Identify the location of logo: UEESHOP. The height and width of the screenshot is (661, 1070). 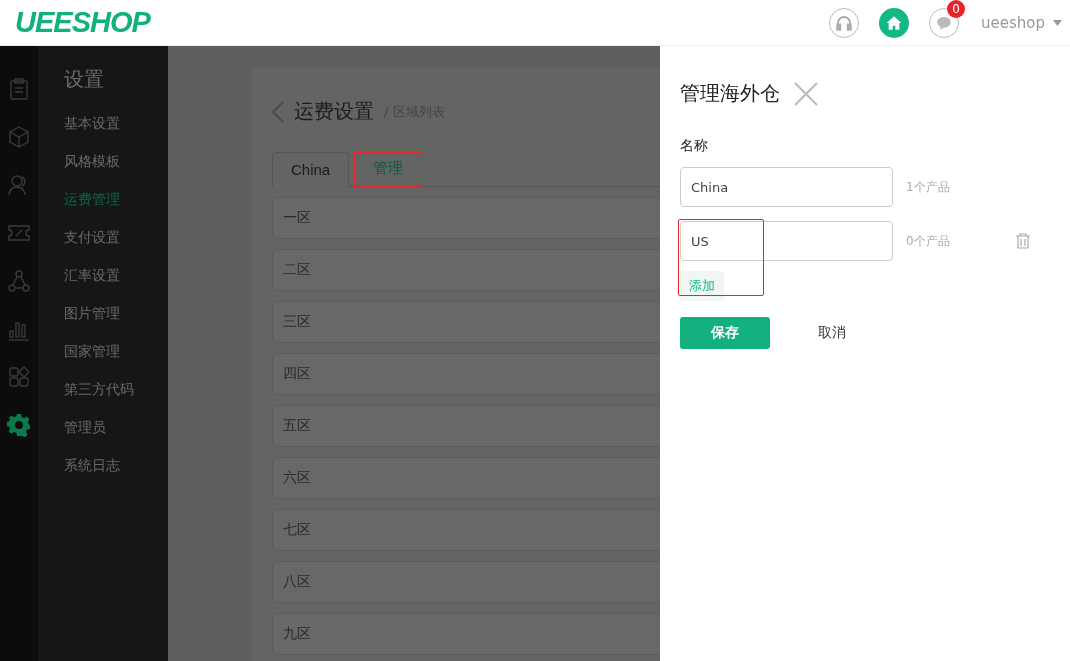
(82, 22).